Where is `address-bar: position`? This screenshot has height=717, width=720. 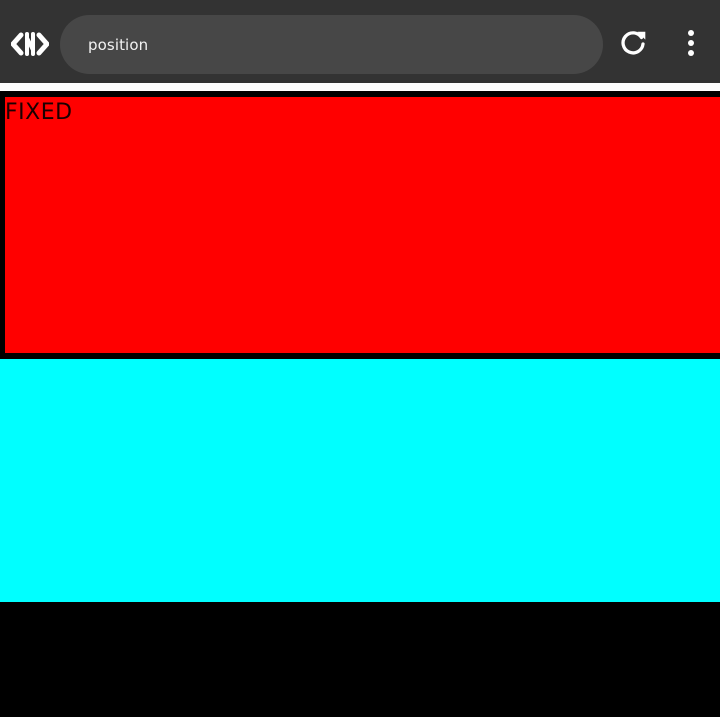
address-bar: position is located at coordinates (331, 44).